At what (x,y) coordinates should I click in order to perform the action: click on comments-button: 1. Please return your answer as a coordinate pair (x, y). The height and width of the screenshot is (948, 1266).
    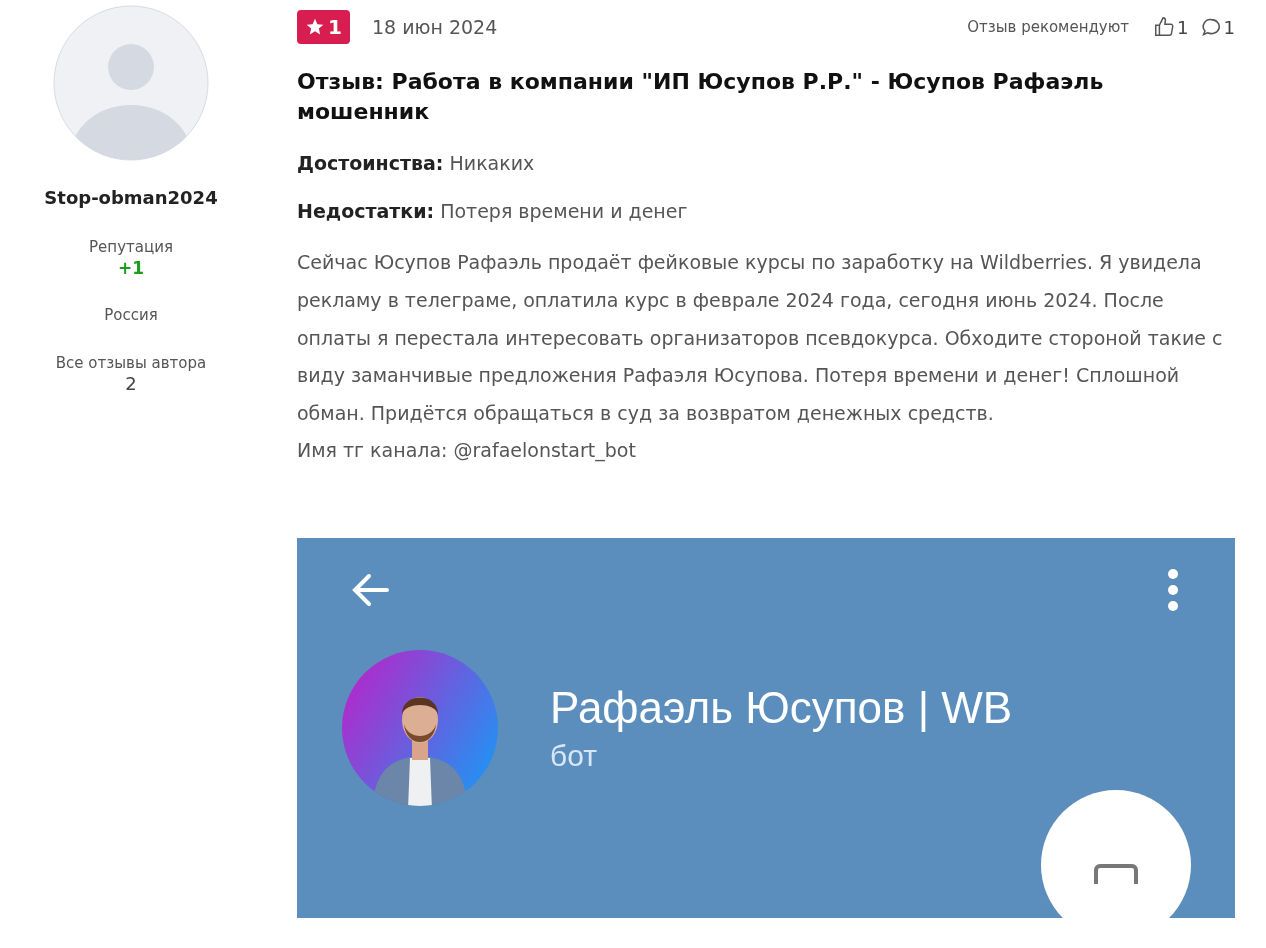
    Looking at the image, I should click on (1217, 27).